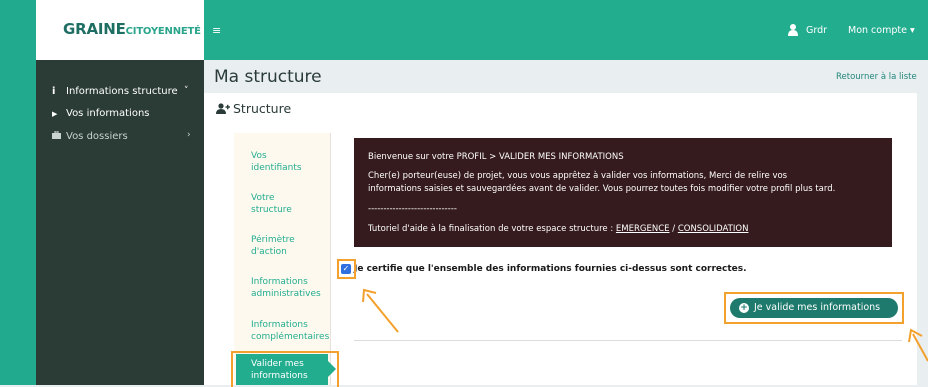  I want to click on menu-icon: ≡, so click(216, 30).